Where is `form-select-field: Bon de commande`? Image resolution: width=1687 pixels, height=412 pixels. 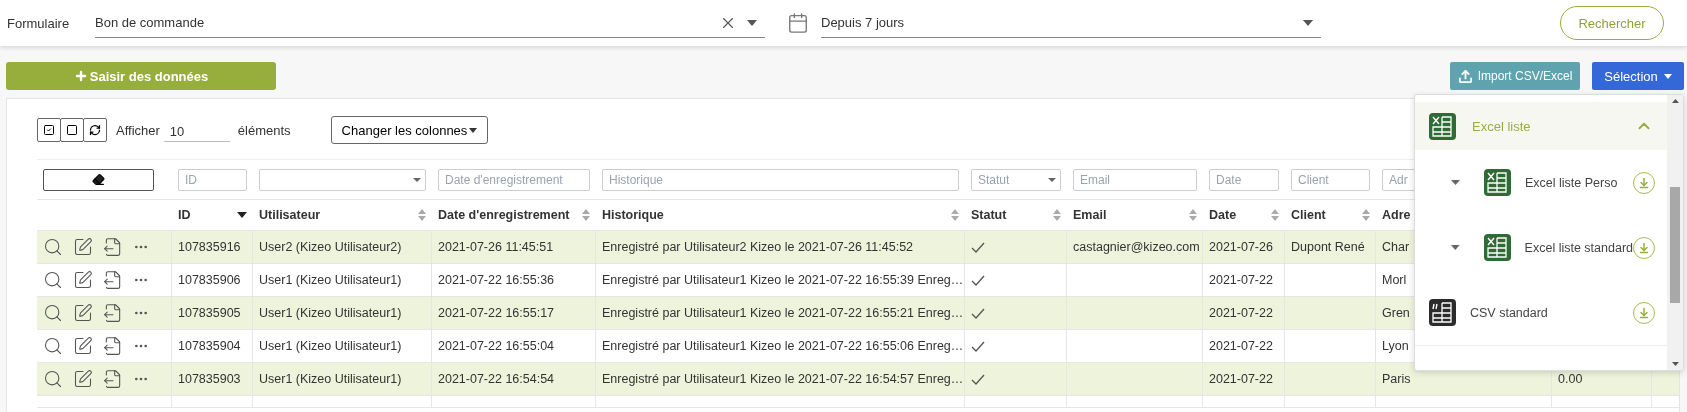
form-select-field: Bon de commande is located at coordinates (430, 23).